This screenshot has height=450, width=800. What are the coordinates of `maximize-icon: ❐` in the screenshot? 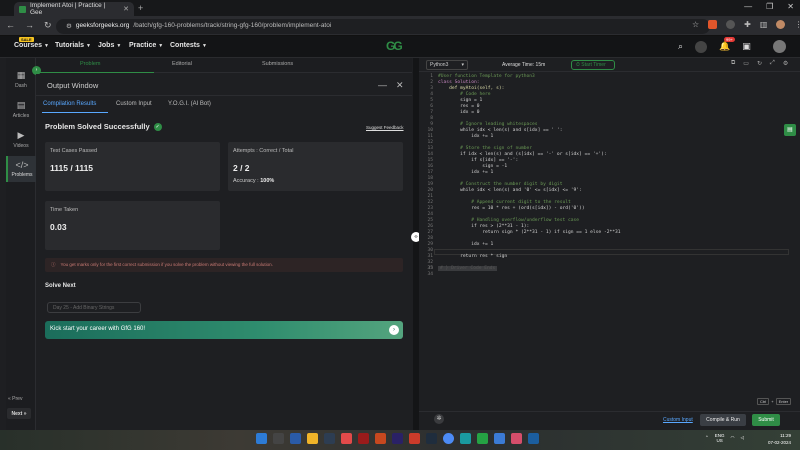 It's located at (769, 6).